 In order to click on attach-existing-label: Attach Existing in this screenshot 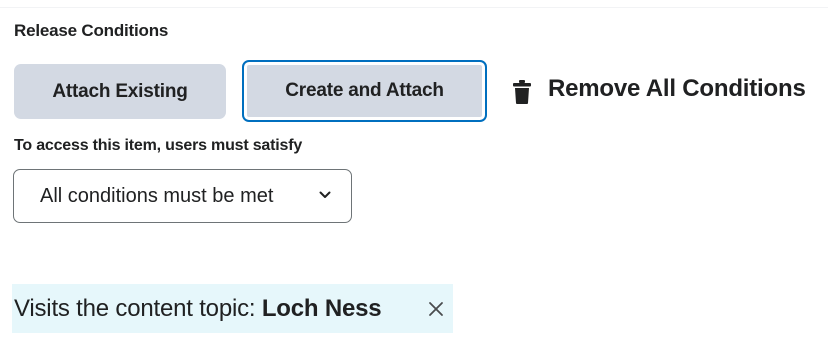, I will do `click(120, 91)`.